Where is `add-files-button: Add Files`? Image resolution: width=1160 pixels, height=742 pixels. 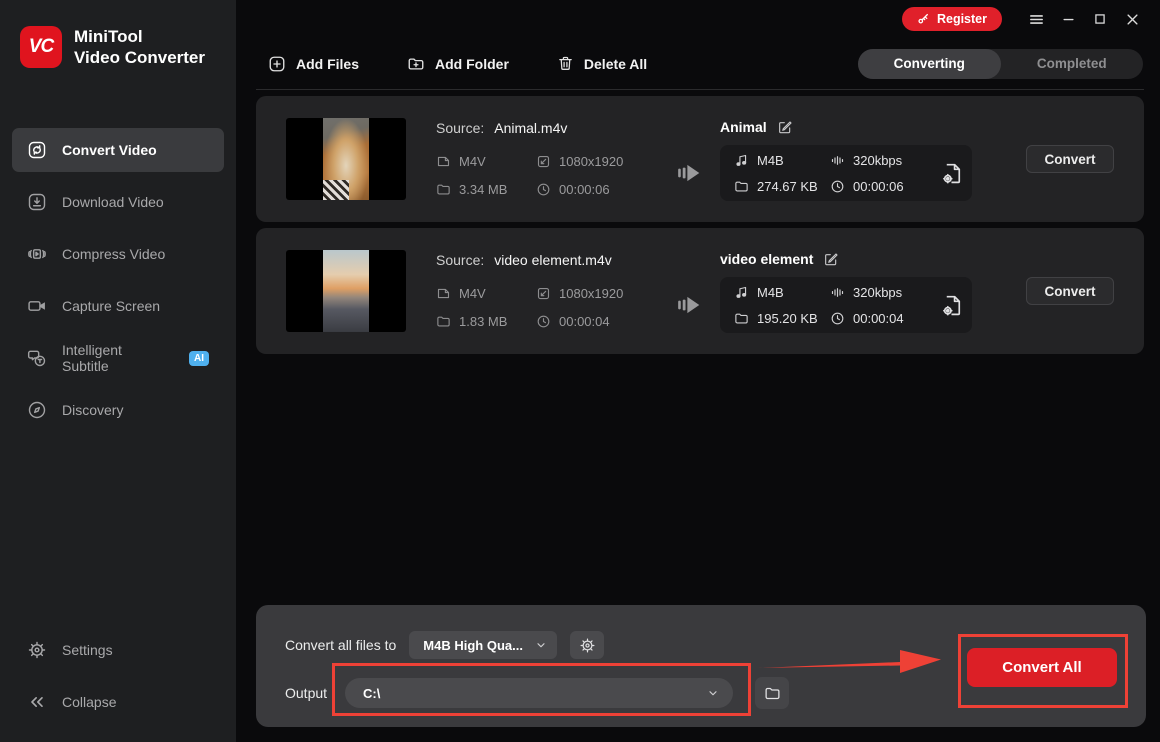 add-files-button: Add Files is located at coordinates (313, 64).